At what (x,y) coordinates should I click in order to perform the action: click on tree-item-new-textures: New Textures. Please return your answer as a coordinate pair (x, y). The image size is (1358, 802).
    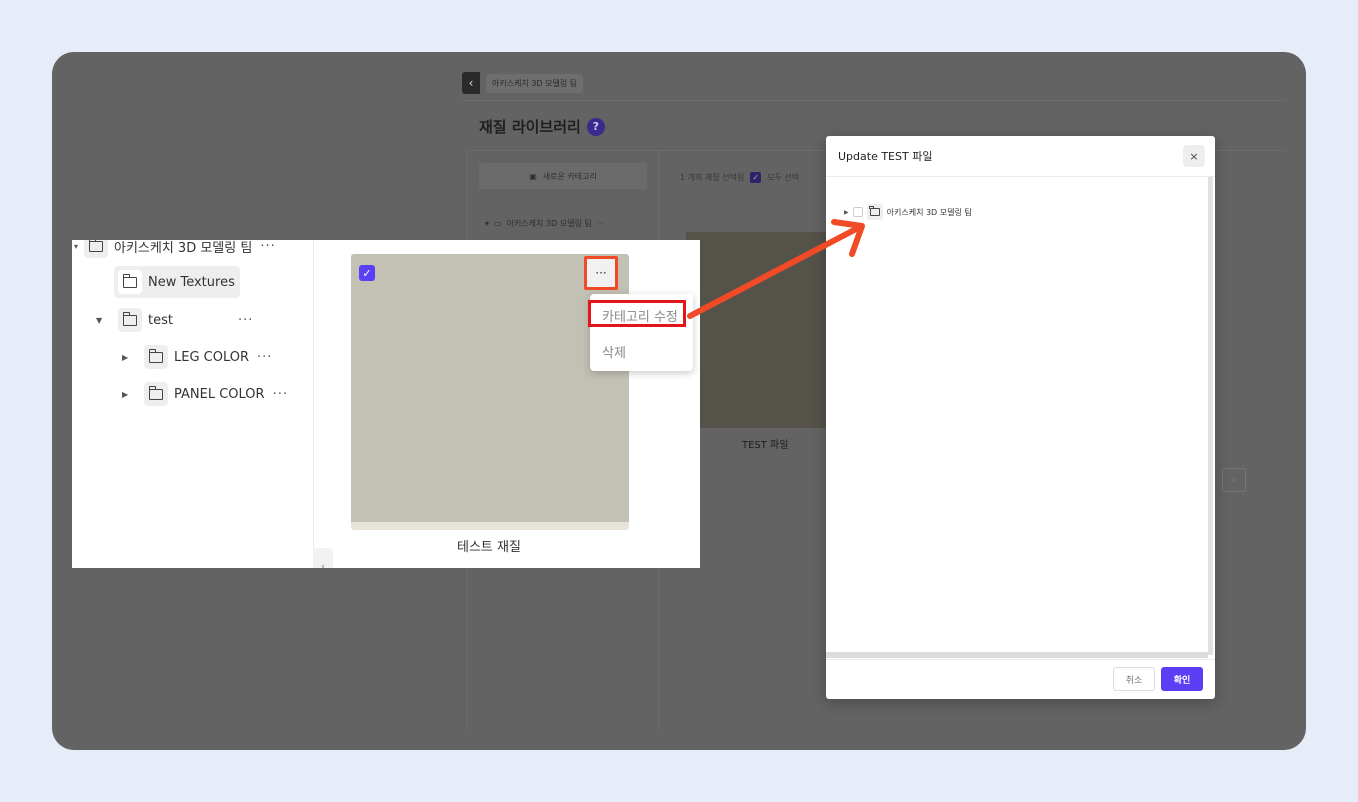
    Looking at the image, I should click on (177, 282).